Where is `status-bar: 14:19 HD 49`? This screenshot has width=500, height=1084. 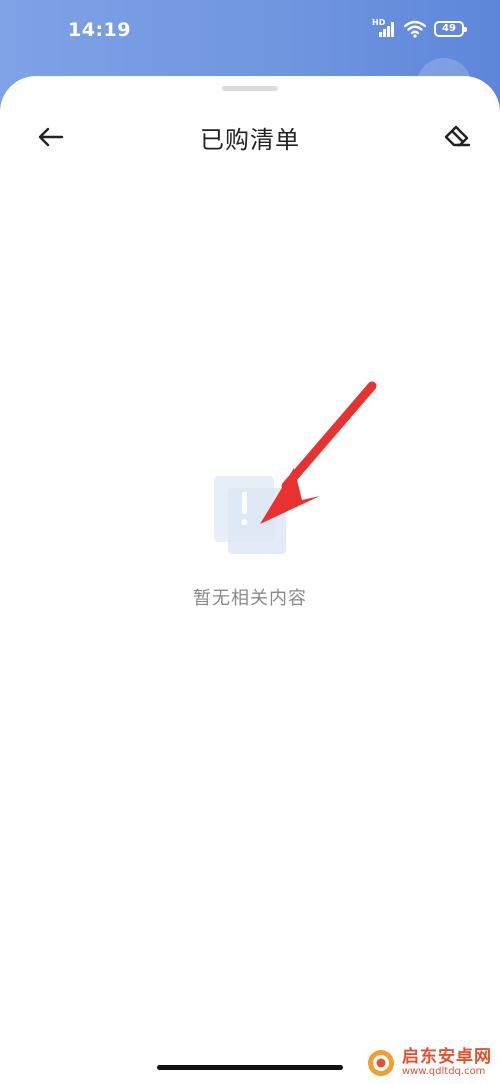
status-bar: 14:19 HD 49 is located at coordinates (250, 31).